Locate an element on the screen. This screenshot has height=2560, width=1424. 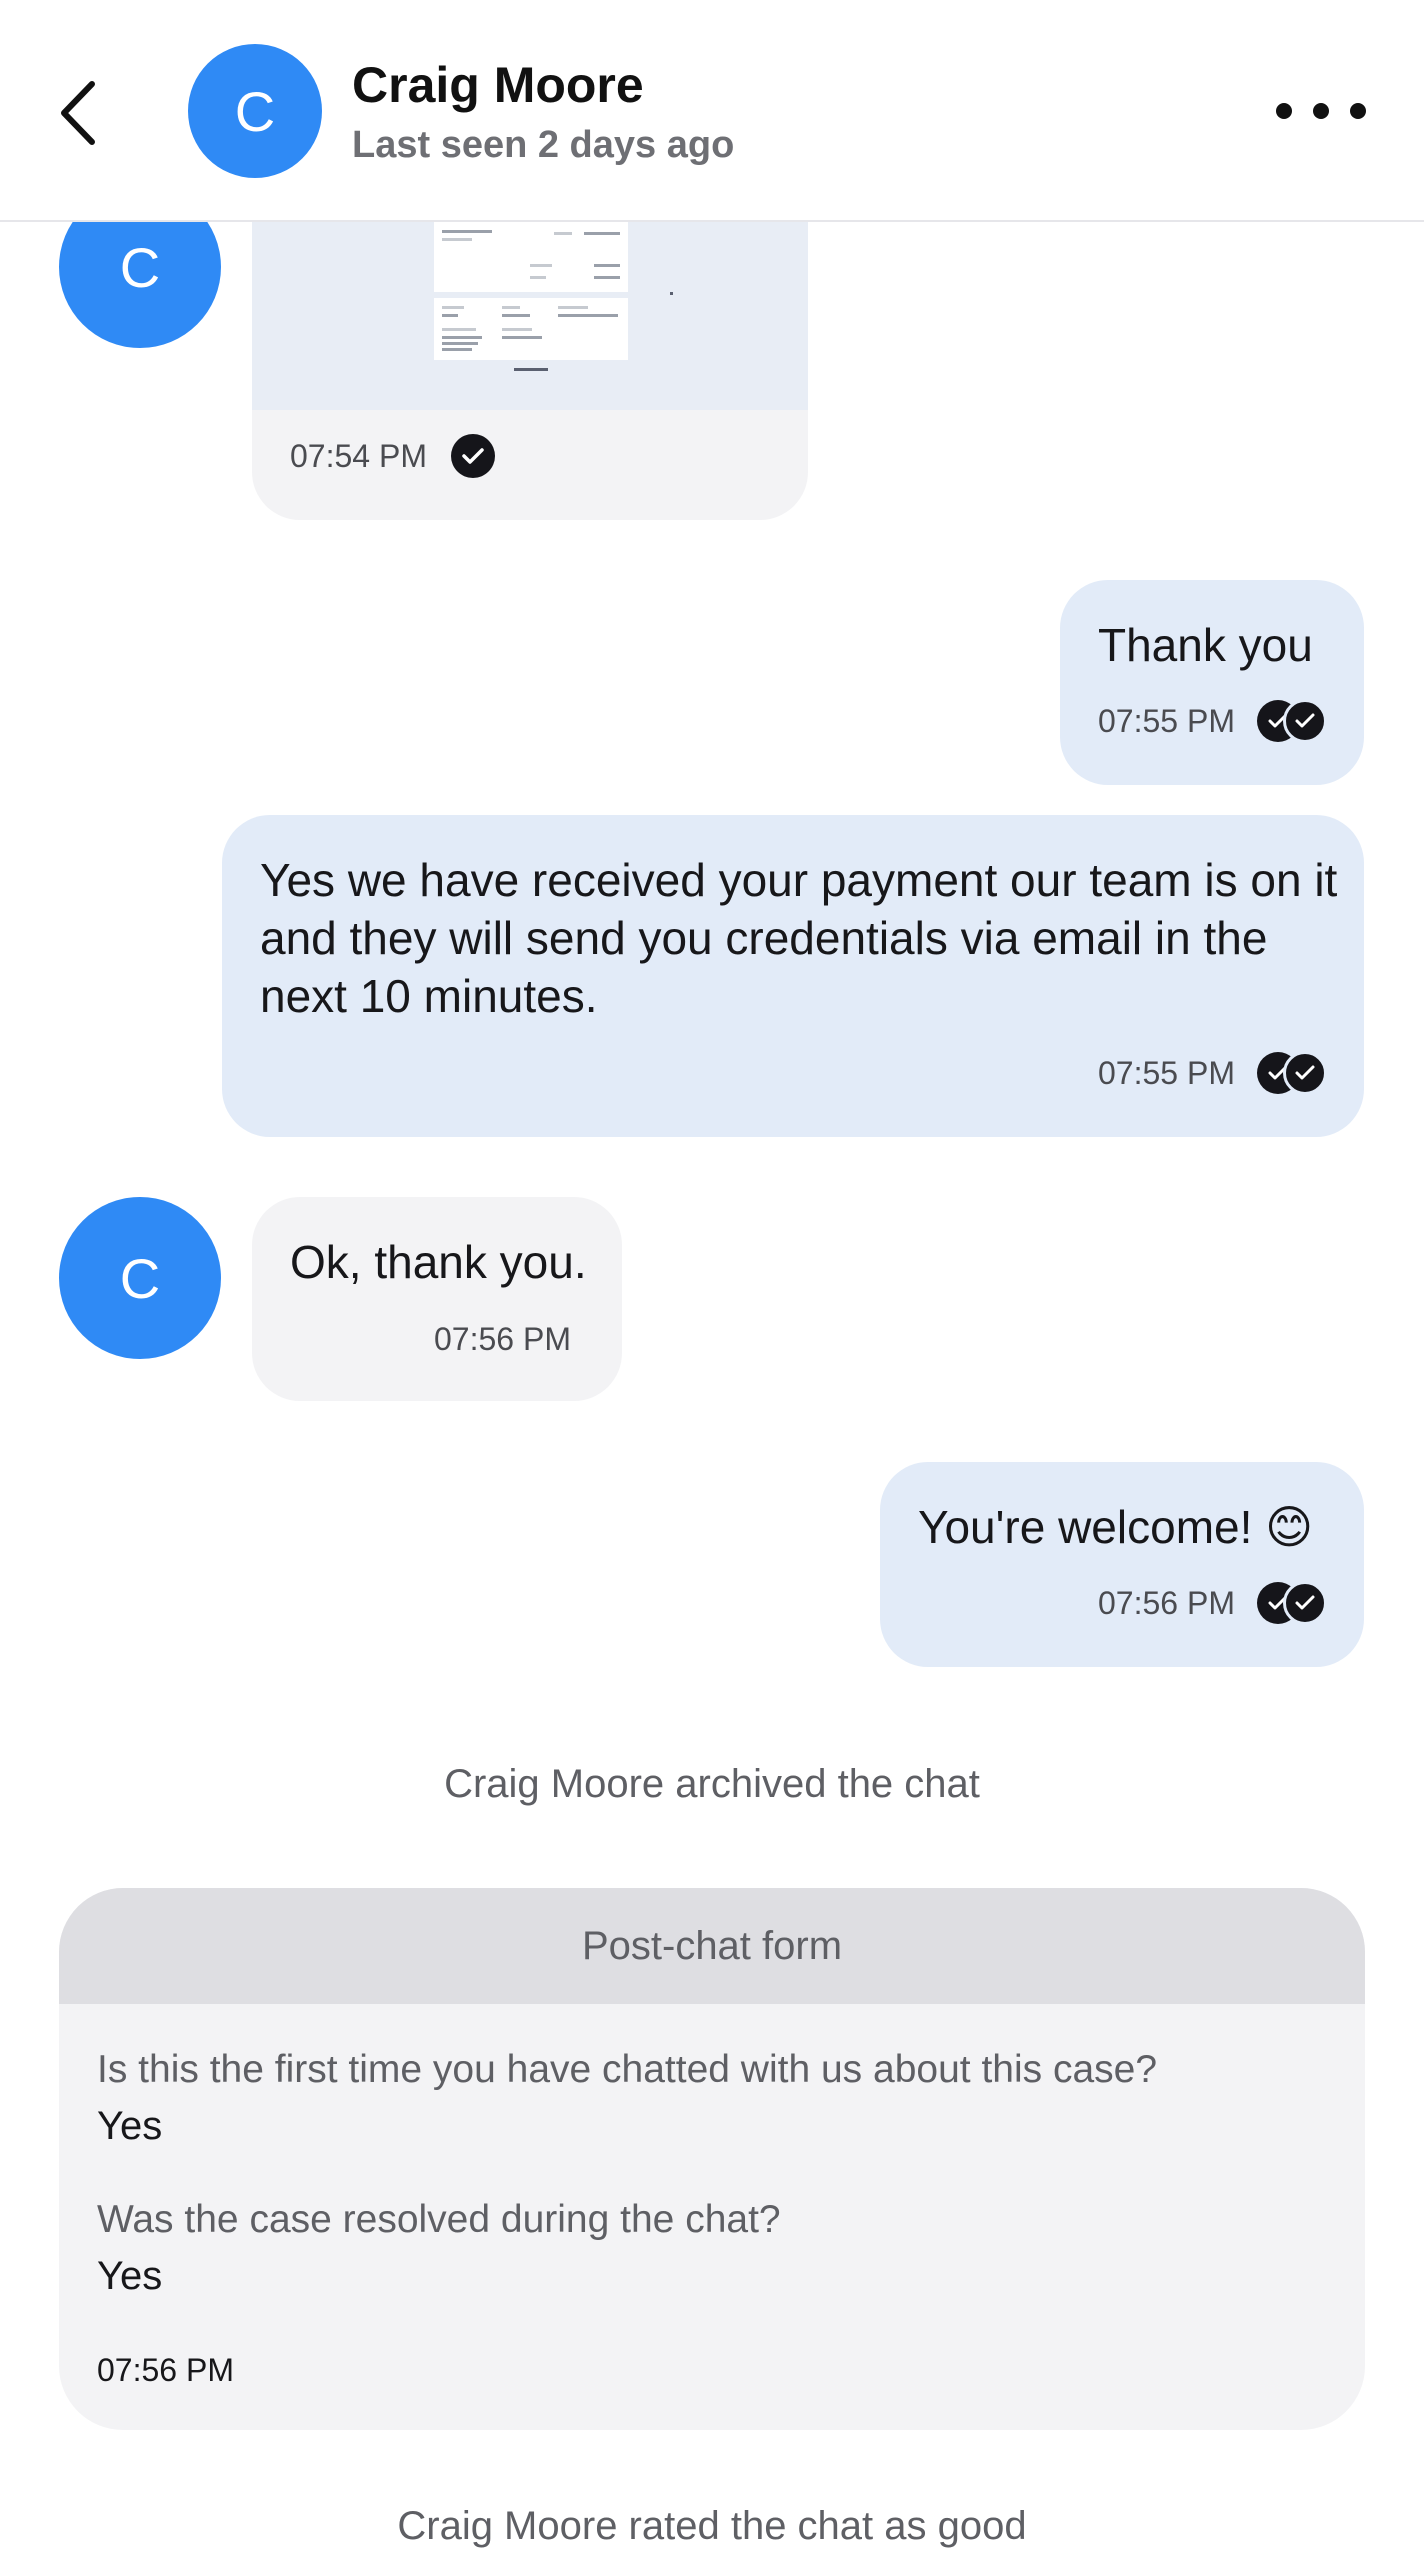
message-meta: 07:56 PM is located at coordinates (1212, 1603).